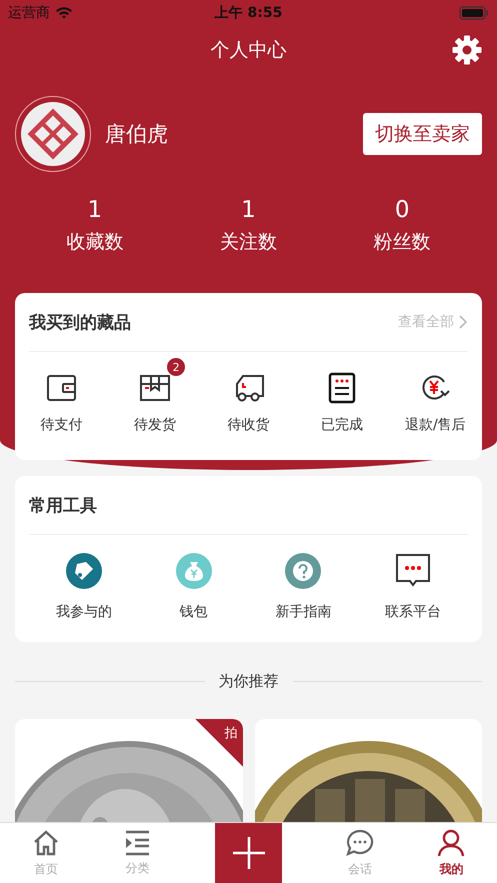 This screenshot has width=497, height=883. What do you see at coordinates (435, 395) in the screenshot?
I see `order-status-item: 退款/售后` at bounding box center [435, 395].